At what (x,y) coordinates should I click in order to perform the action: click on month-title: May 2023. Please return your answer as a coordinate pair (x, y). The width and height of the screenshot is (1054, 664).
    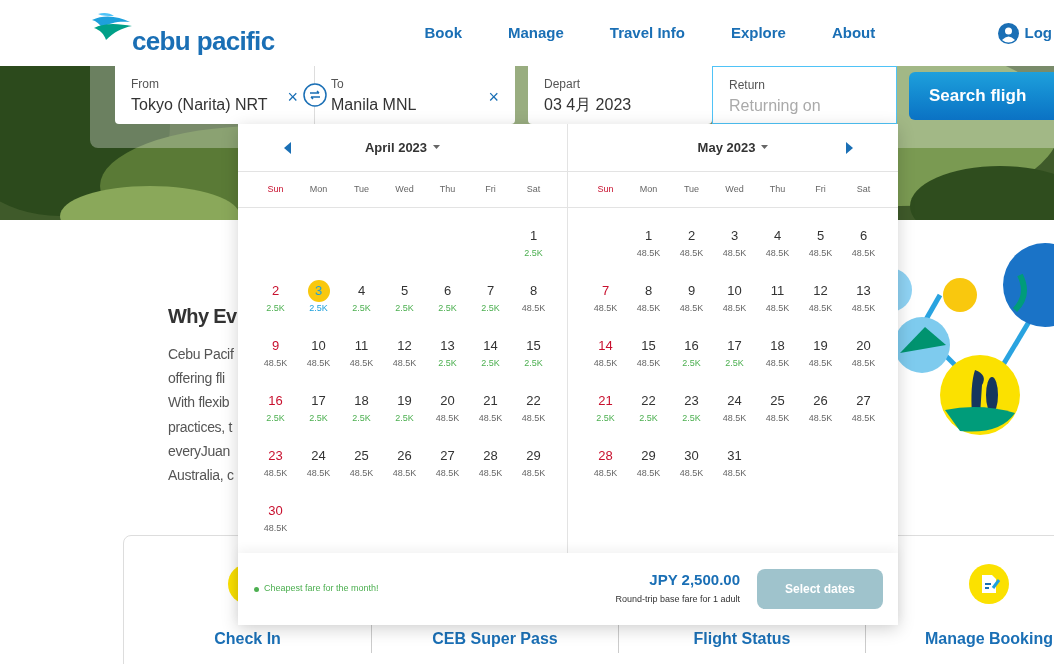
    Looking at the image, I should click on (733, 147).